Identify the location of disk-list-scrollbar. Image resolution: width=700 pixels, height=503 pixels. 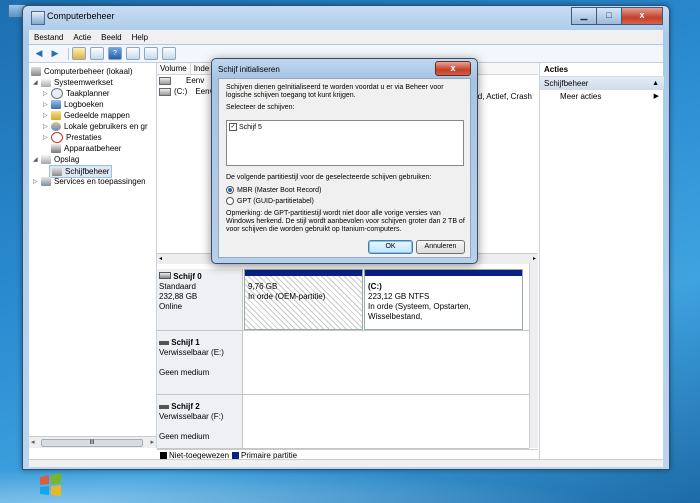
(533, 355).